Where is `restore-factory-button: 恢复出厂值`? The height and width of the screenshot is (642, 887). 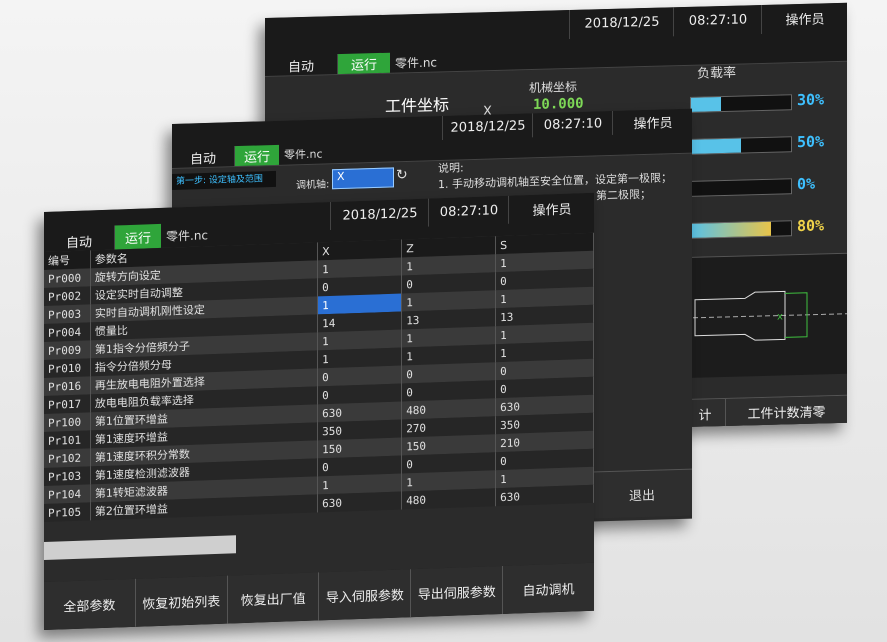 restore-factory-button: 恢复出厂值 is located at coordinates (272, 598).